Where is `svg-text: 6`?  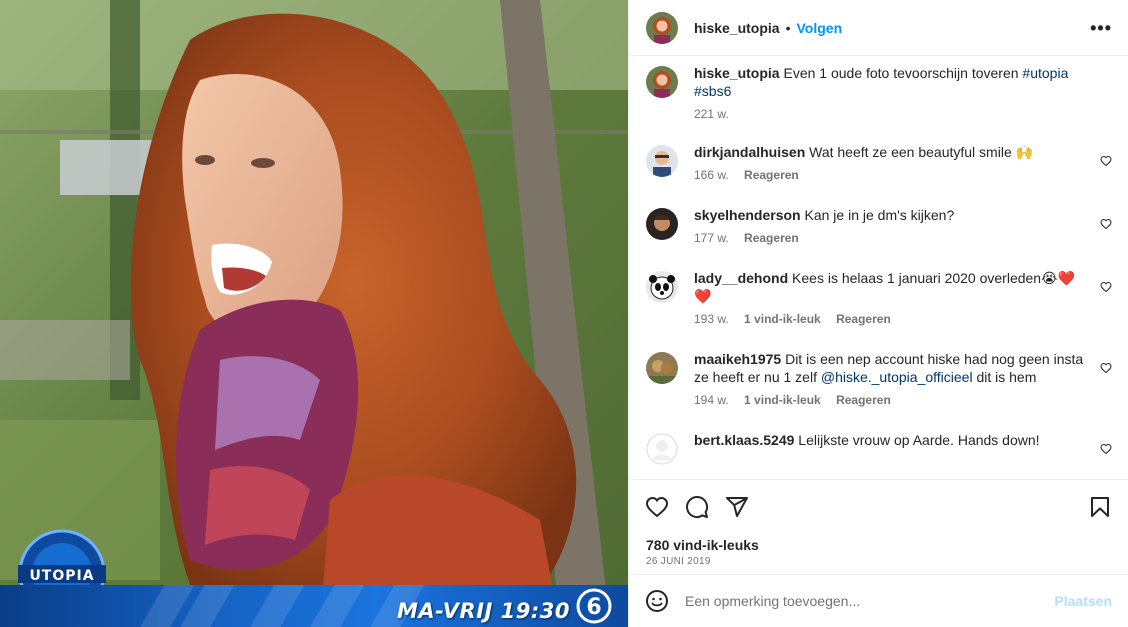 svg-text: 6 is located at coordinates (593, 607).